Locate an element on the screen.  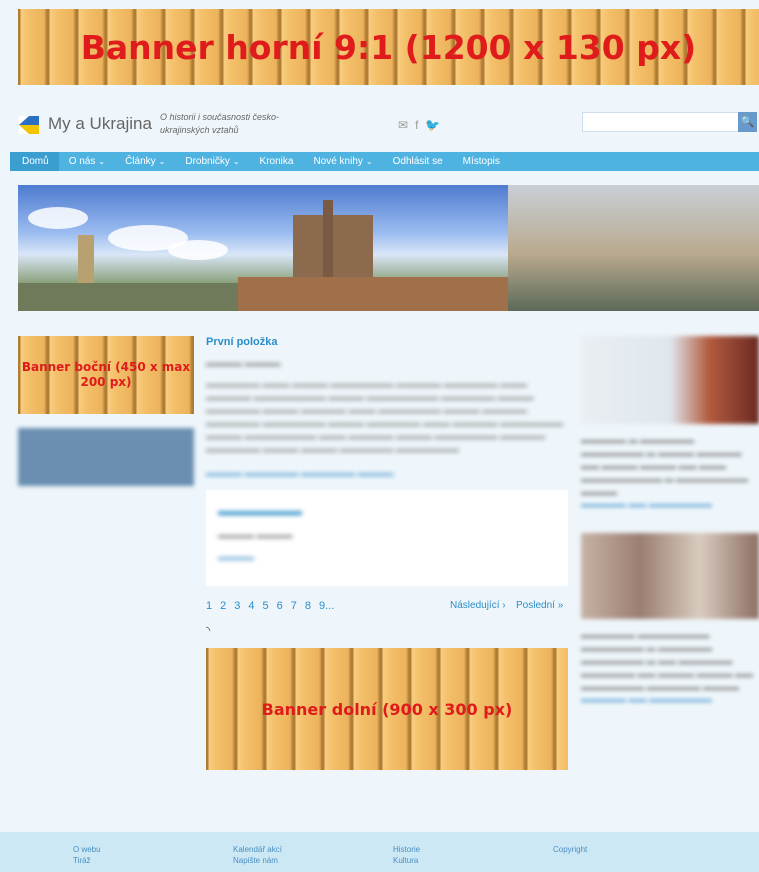
page-link: 7 is located at coordinates (294, 606).